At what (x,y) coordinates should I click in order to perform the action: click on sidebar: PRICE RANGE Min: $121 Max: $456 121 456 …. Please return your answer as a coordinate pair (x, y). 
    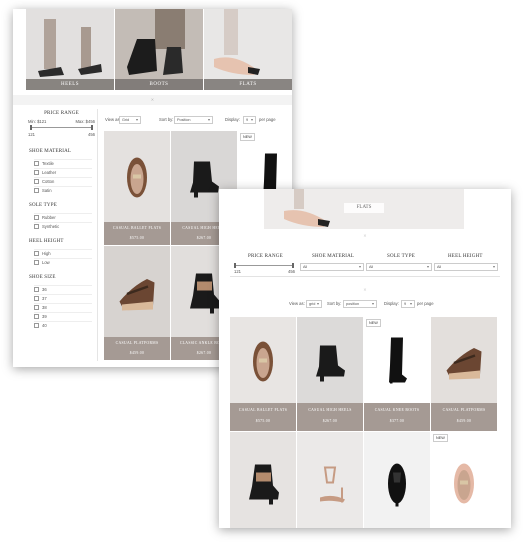
    Looking at the image, I should click on (62, 235).